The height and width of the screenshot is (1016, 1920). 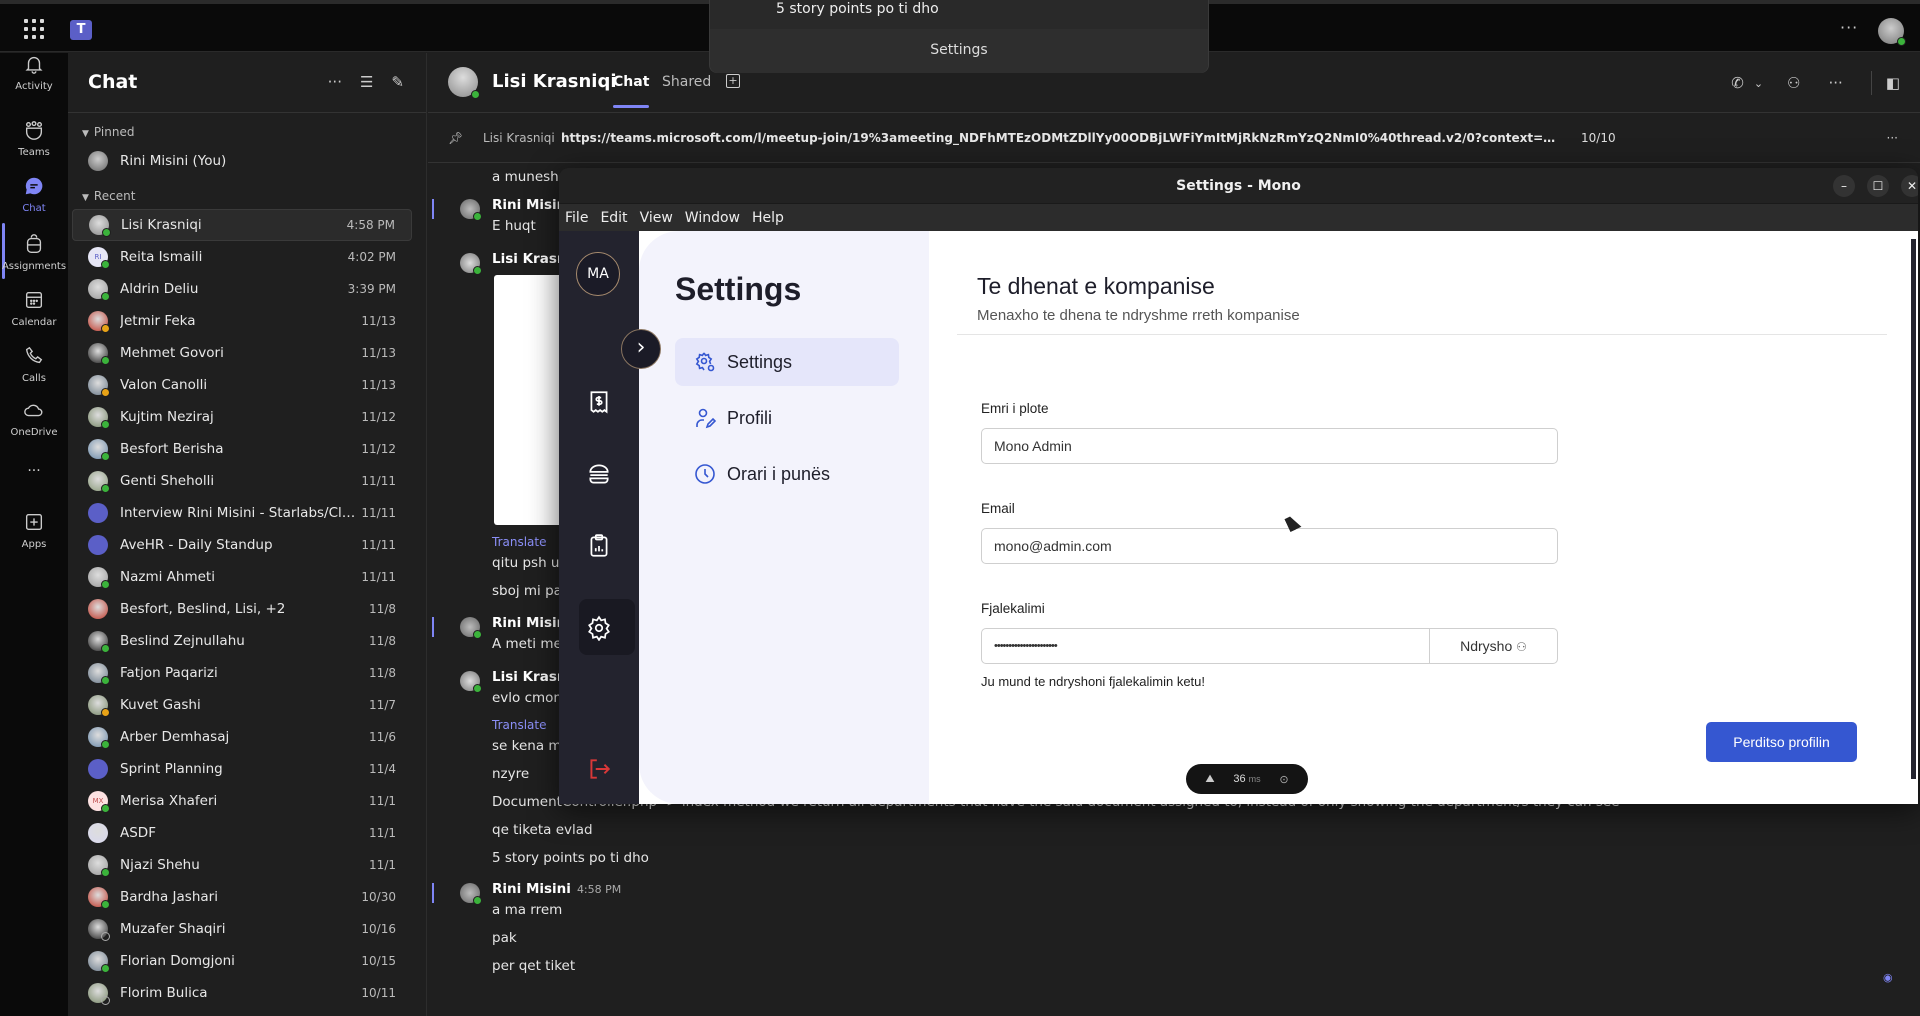 I want to click on receipt-dollar-icon, so click(x=599, y=402).